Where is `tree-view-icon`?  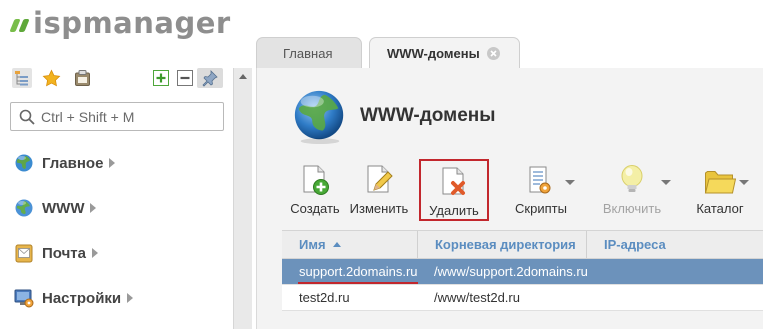 tree-view-icon is located at coordinates (22, 78).